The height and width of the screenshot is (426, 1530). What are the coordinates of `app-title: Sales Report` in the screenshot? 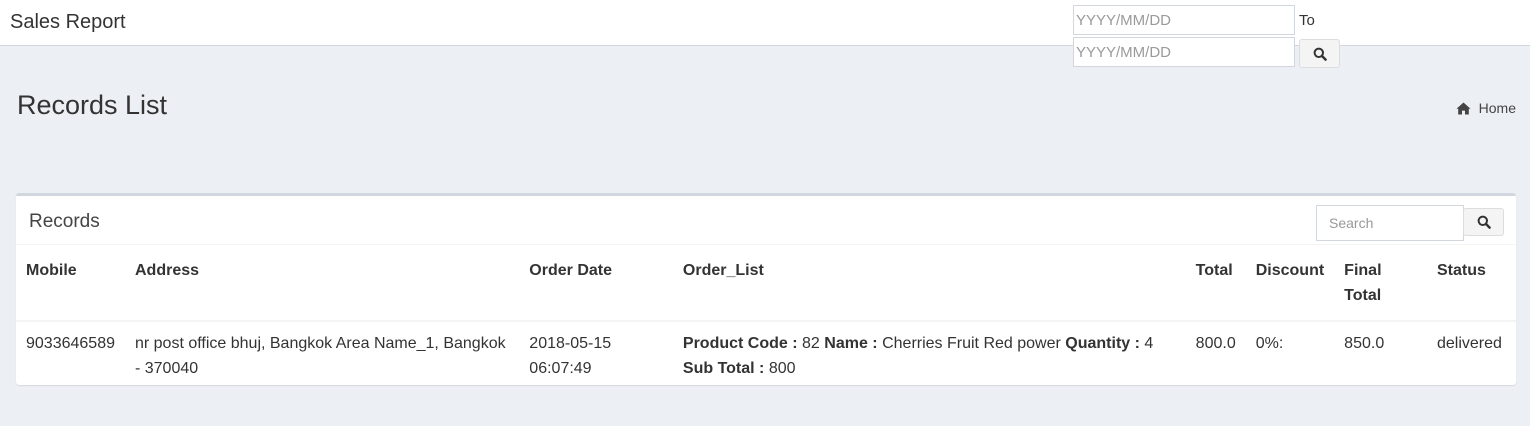 It's located at (68, 22).